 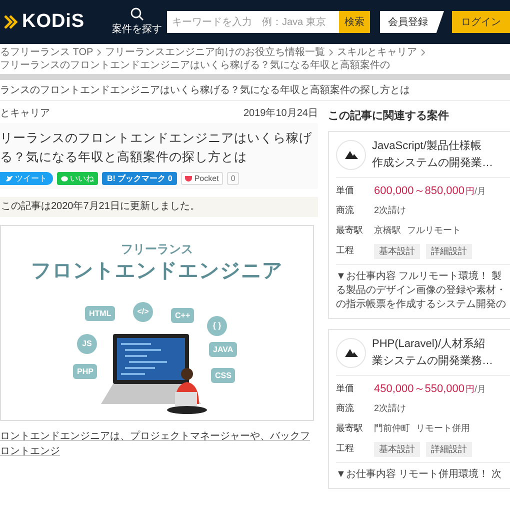 I want to click on field-value: リモート併用, so click(x=443, y=429).